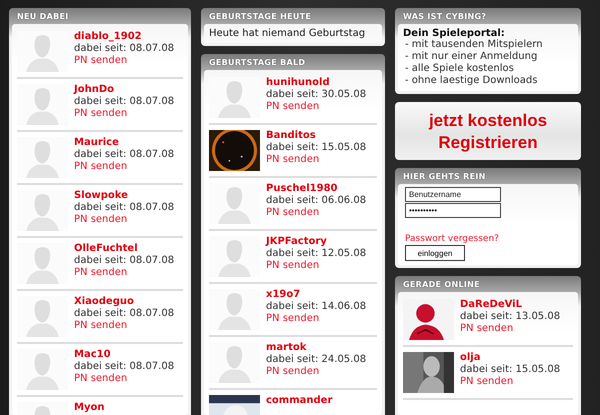  I want to click on register-button: jetzt kostenlos Registrieren, so click(488, 131).